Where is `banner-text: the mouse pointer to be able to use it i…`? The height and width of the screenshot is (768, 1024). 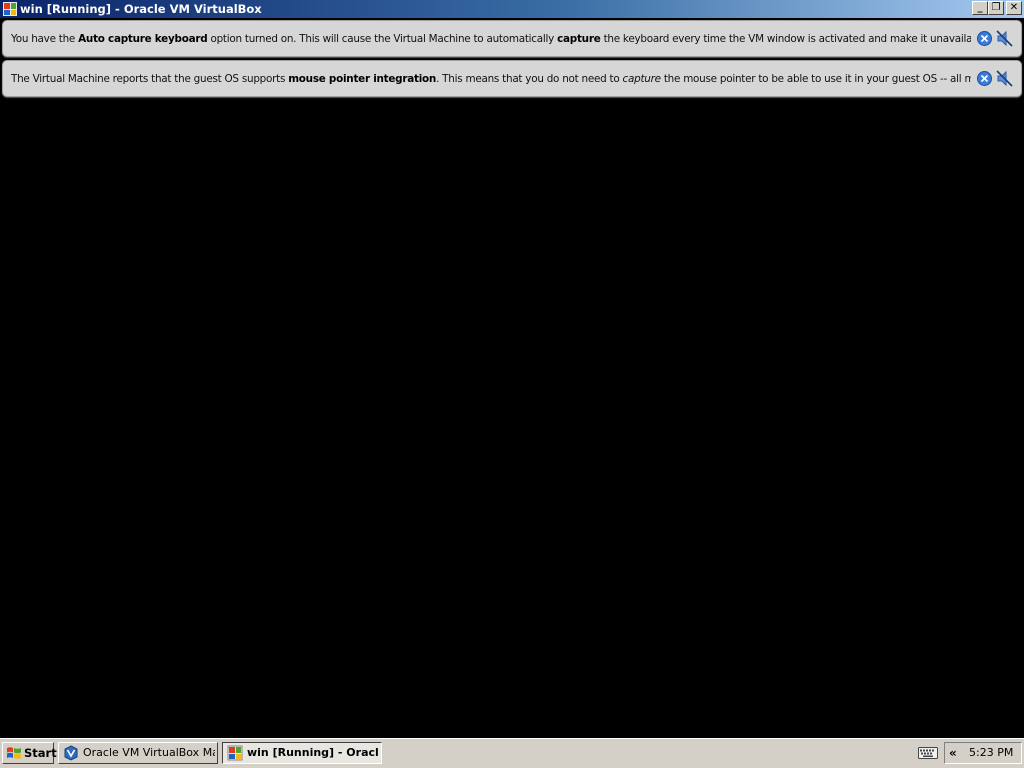 banner-text: the mouse pointer to be able to use it i… is located at coordinates (815, 79).